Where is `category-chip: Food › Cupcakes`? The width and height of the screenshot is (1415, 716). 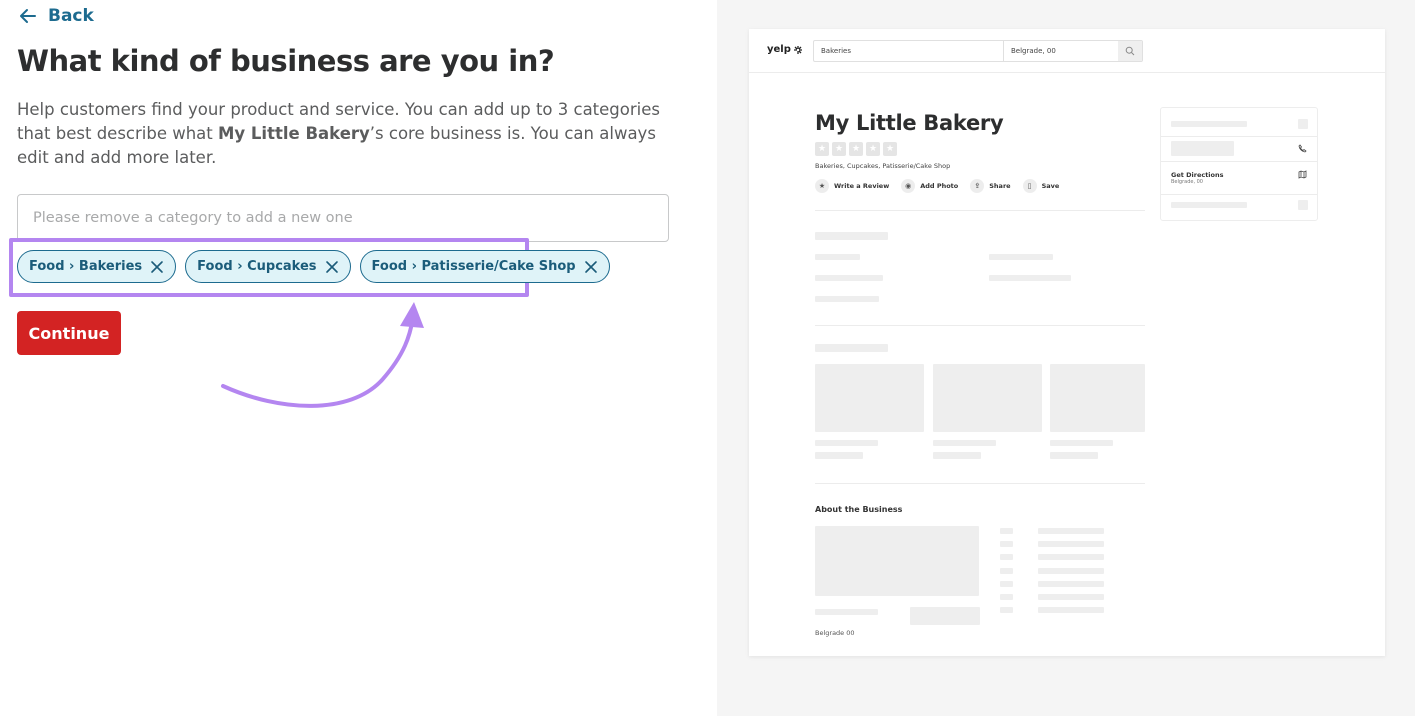
category-chip: Food › Cupcakes is located at coordinates (268, 266).